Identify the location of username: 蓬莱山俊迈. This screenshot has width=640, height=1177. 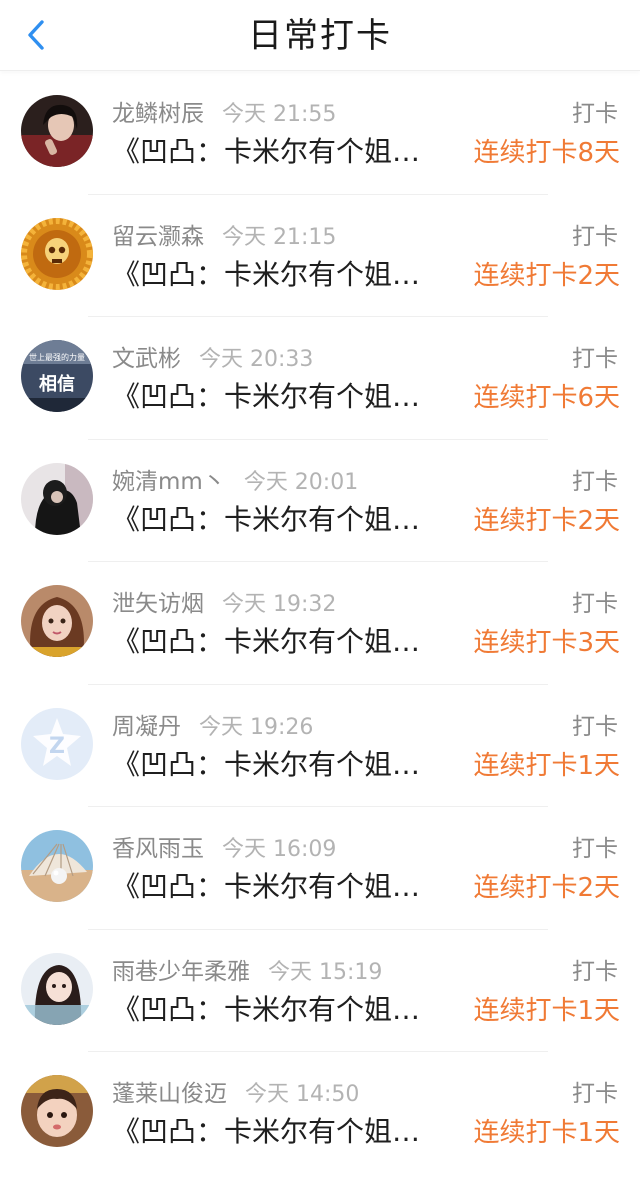
(169, 1091).